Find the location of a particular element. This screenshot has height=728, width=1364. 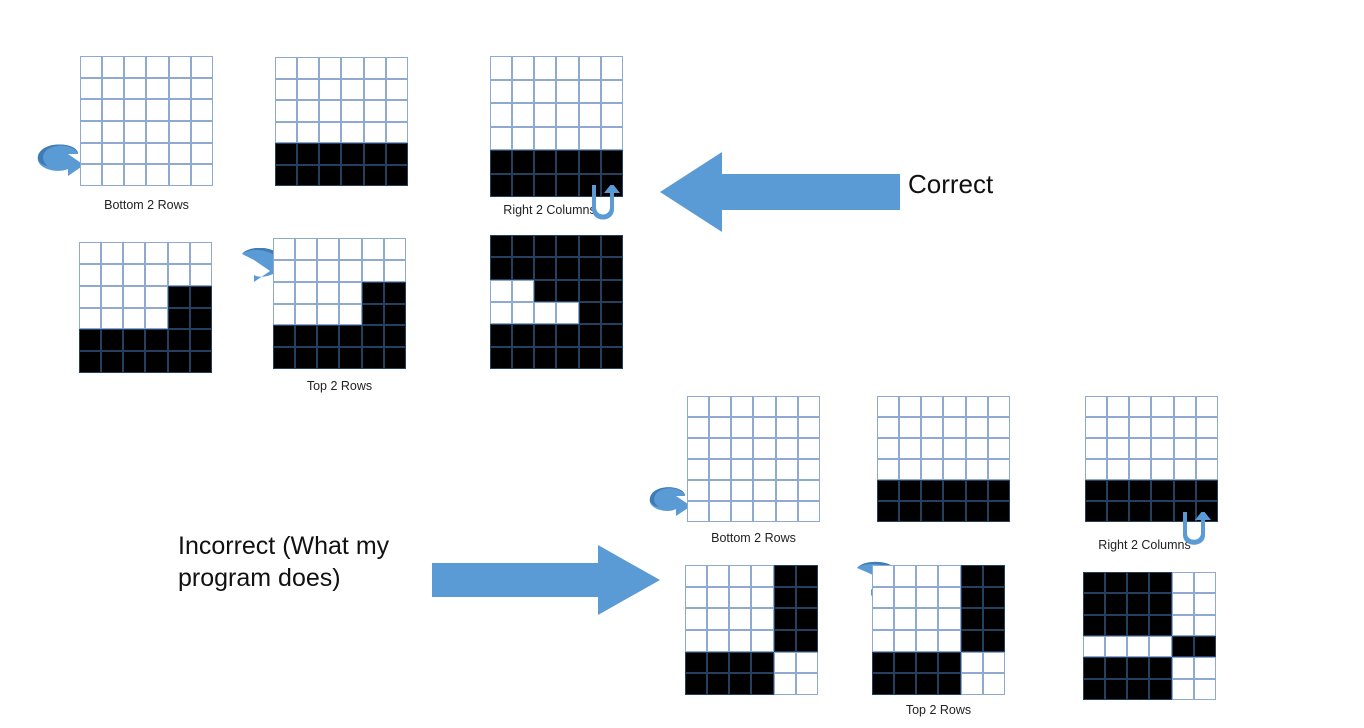

incorrect-grid-right-columns is located at coordinates (1151, 459).